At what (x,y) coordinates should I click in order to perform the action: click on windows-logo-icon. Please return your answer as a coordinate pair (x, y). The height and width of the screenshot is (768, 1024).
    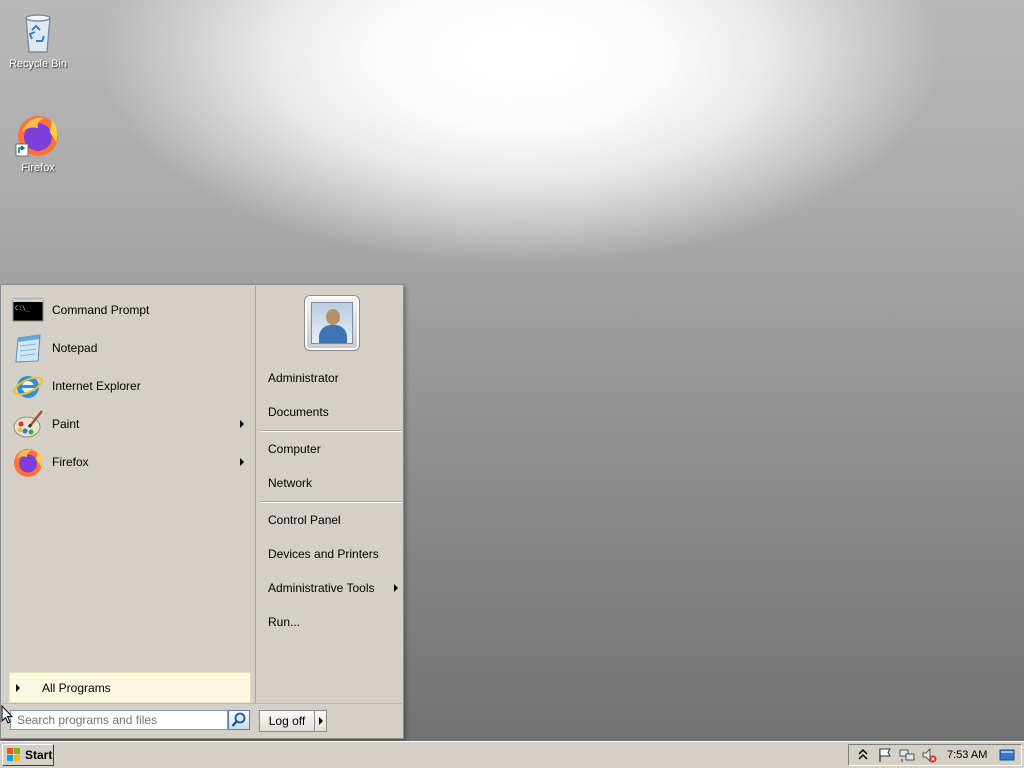
    Looking at the image, I should click on (14, 755).